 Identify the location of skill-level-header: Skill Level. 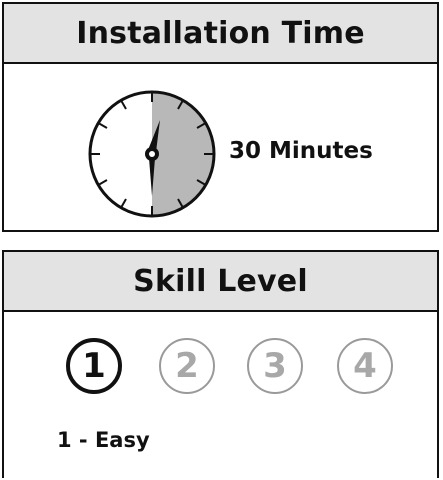
(220, 282).